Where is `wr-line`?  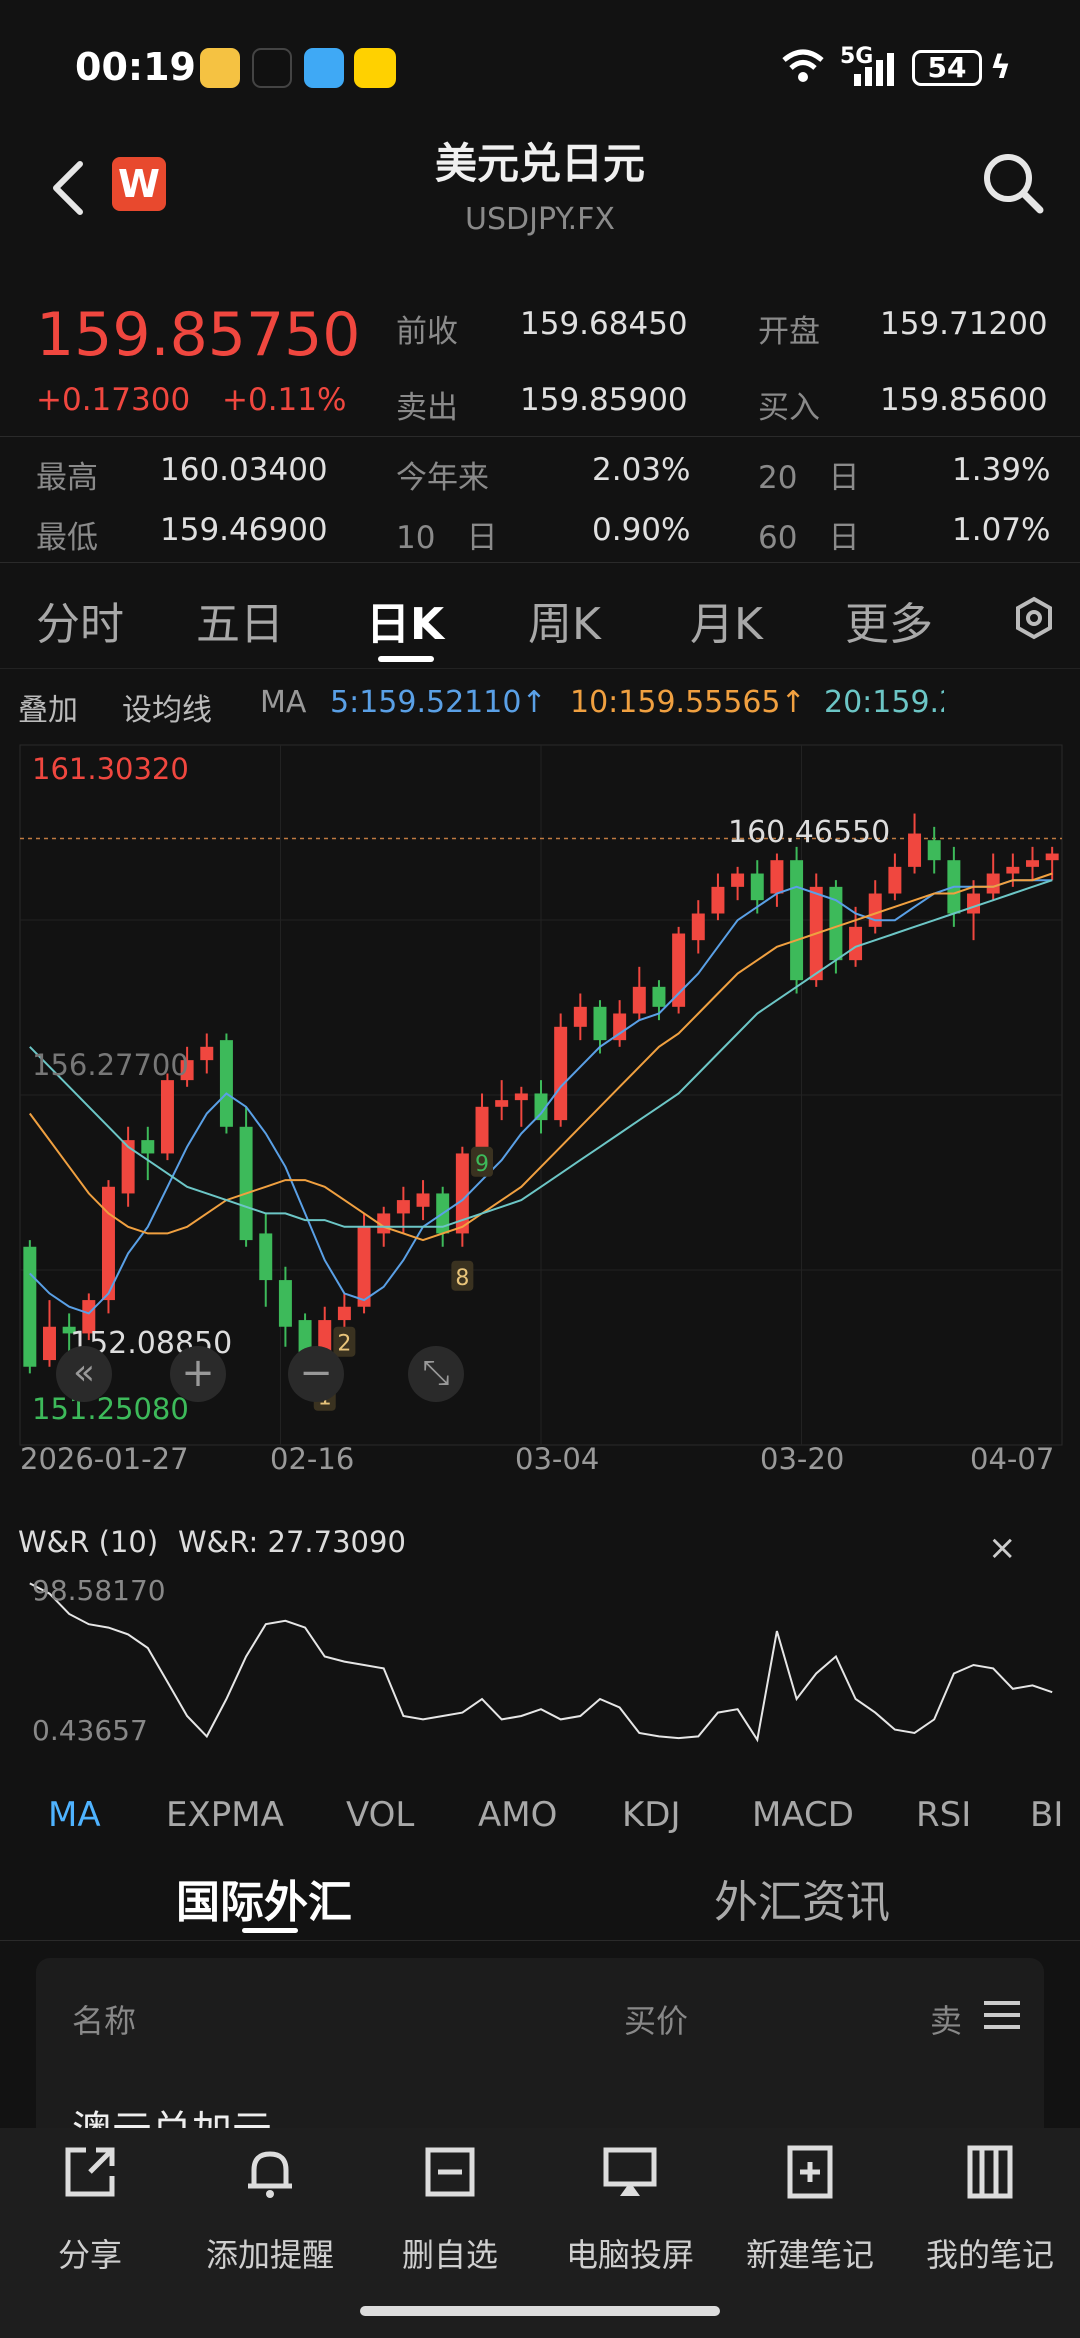
wr-line is located at coordinates (541, 1662).